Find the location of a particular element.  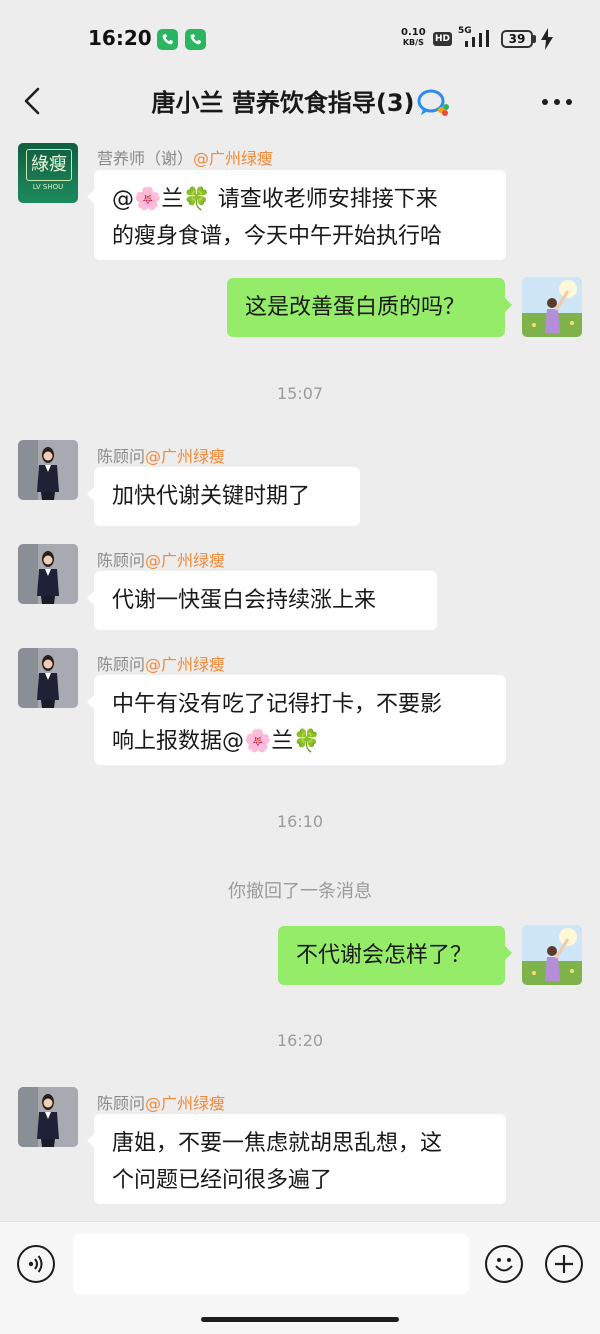

message-bubble: 中午有没有吃了记得打卡，不要影 响上报数据@🌸兰🍀 is located at coordinates (296, 720).